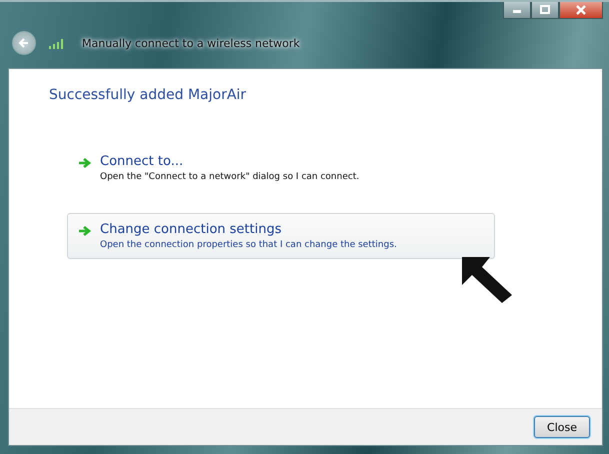  I want to click on close-button, so click(581, 10).